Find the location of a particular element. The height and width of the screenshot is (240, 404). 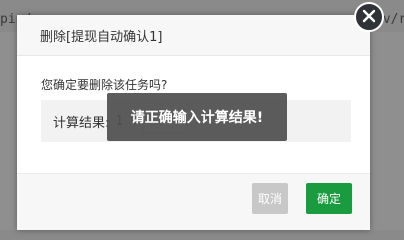

error-toast: 请正确输入计算结果! is located at coordinates (197, 117).